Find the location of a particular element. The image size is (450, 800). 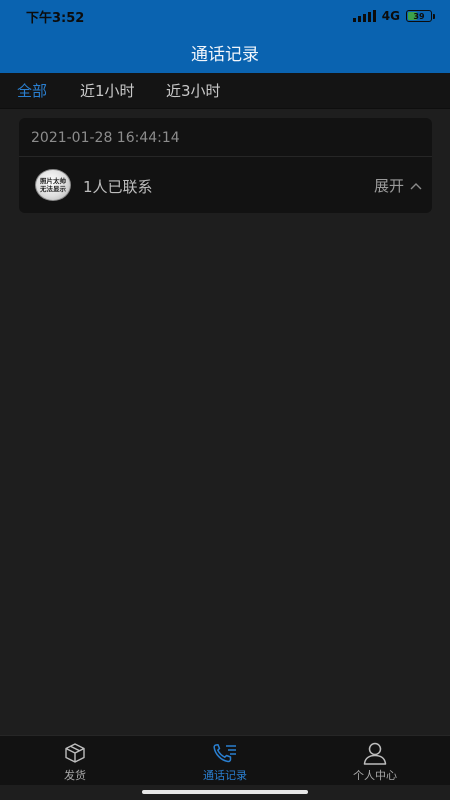

network-type: 4G is located at coordinates (390, 16).